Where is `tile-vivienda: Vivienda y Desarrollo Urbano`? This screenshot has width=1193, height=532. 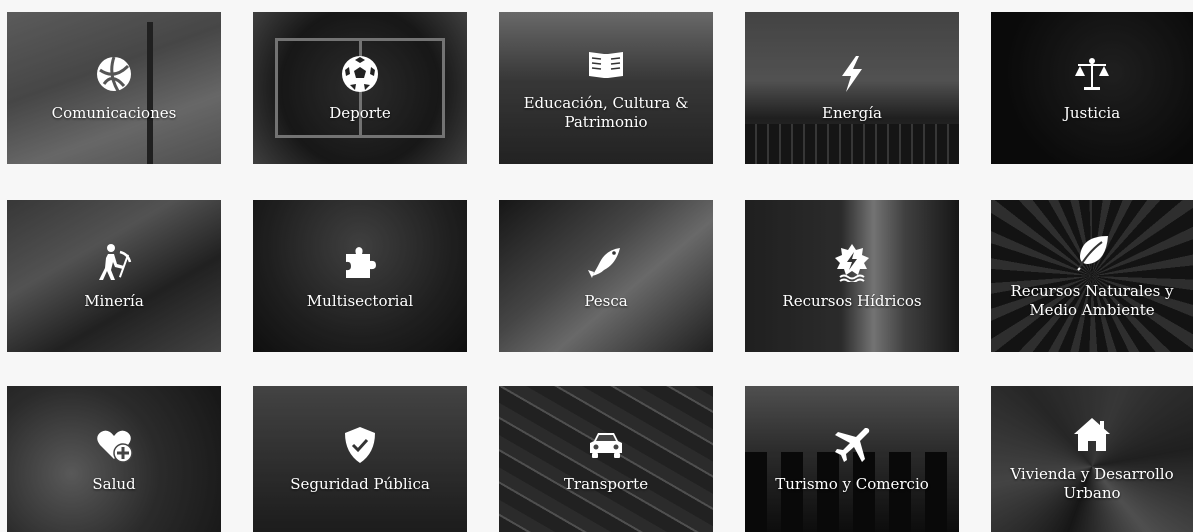 tile-vivienda: Vivienda y Desarrollo Urbano is located at coordinates (1092, 459).